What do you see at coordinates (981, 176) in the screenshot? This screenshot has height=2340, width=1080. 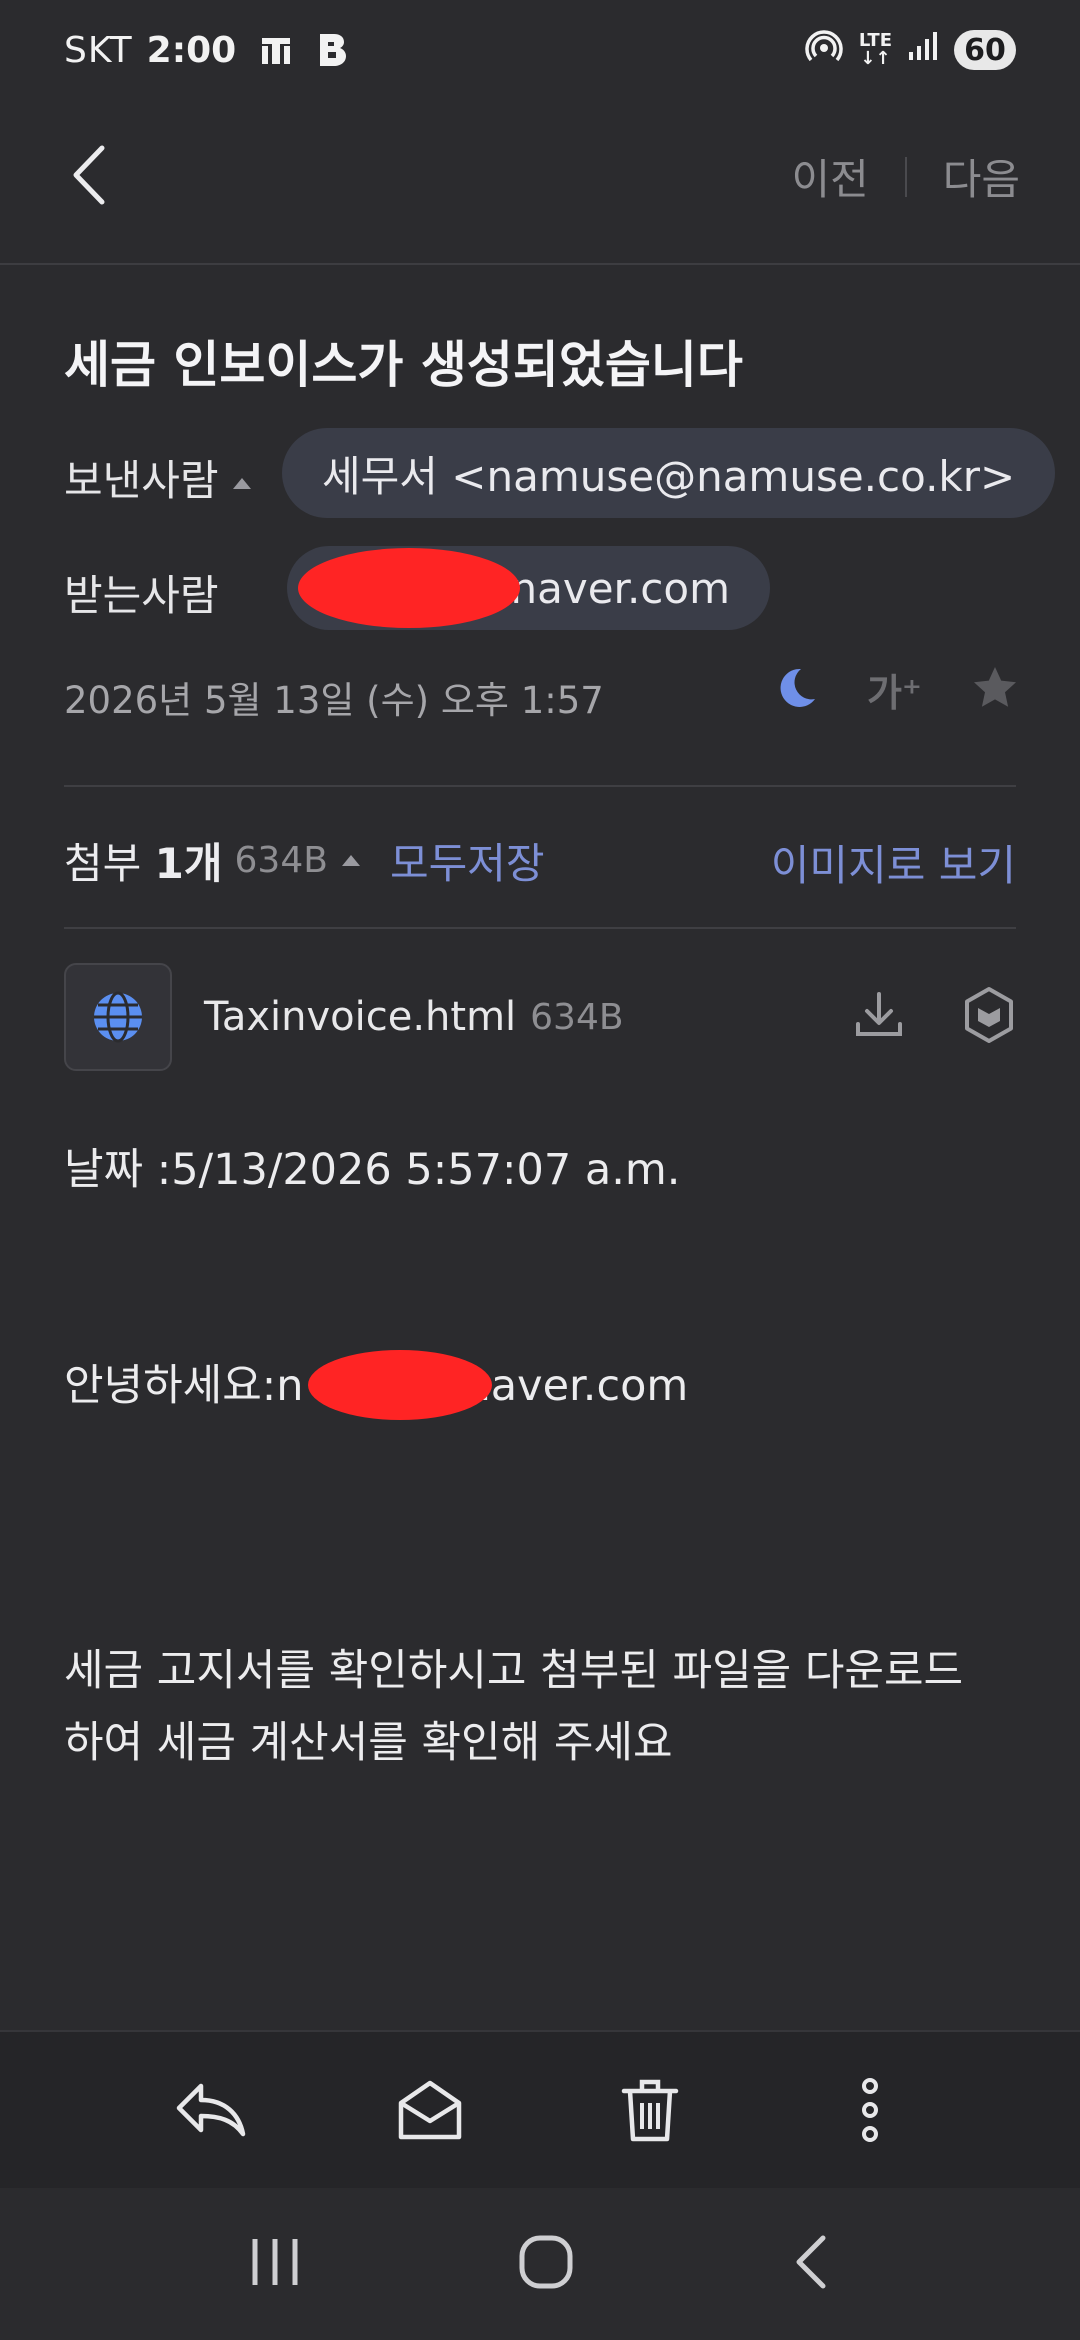 I see `next-button: 다음` at bounding box center [981, 176].